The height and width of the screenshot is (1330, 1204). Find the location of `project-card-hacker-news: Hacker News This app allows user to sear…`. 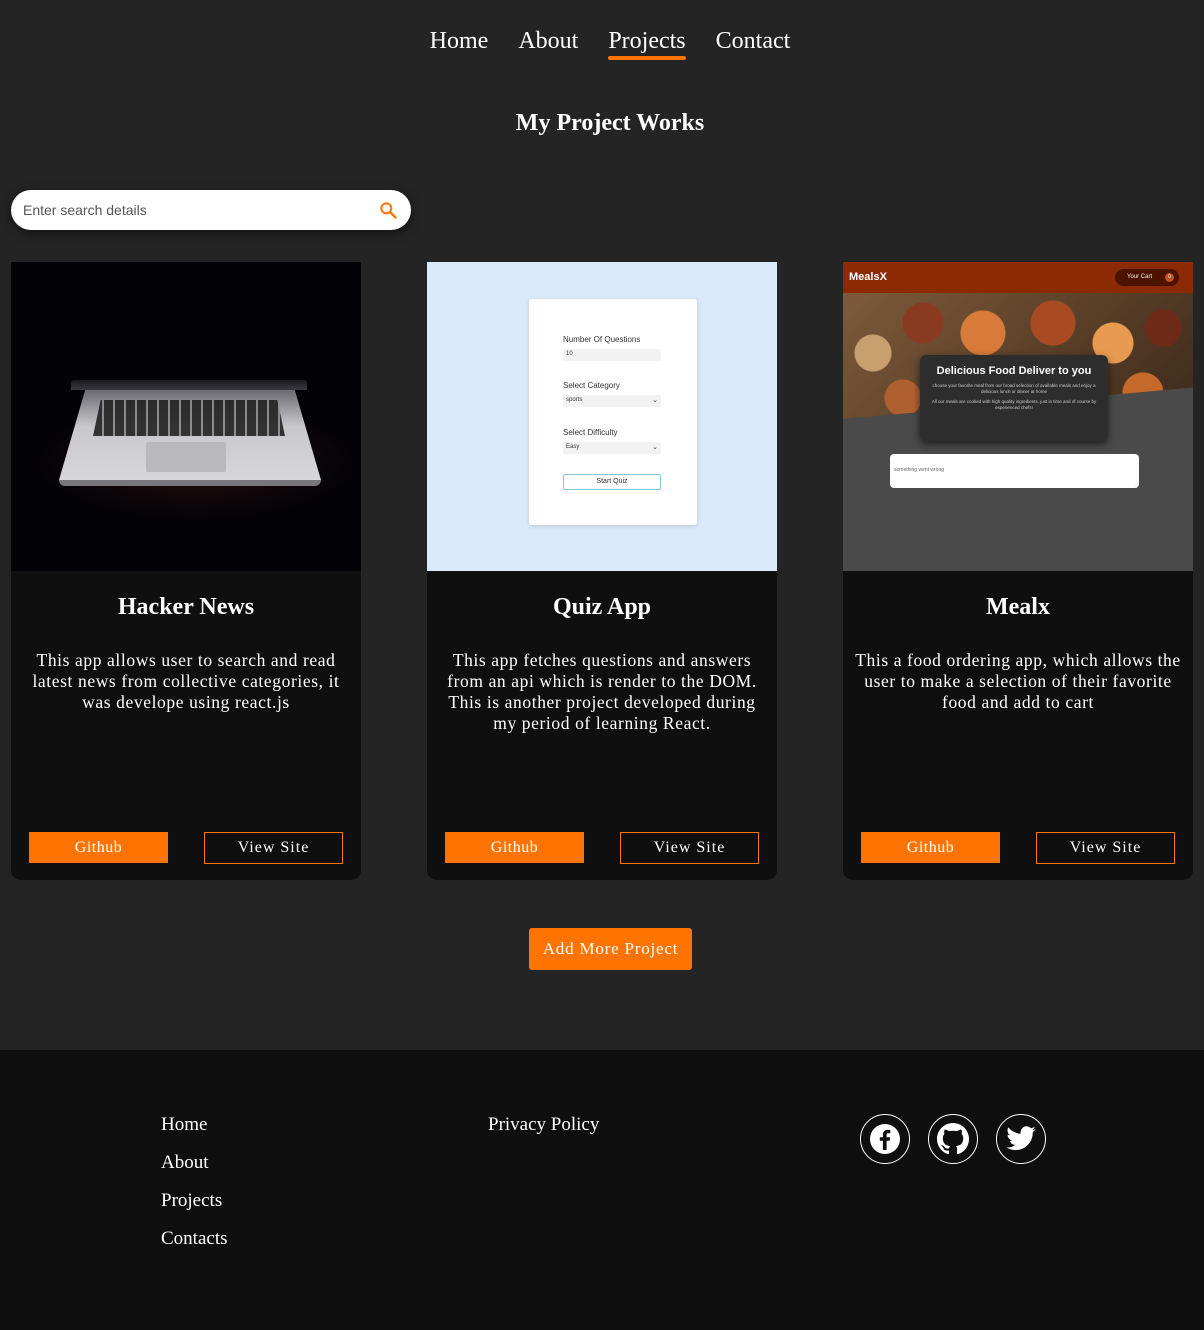

project-card-hacker-news: Hacker News This app allows user to sear… is located at coordinates (186, 571).